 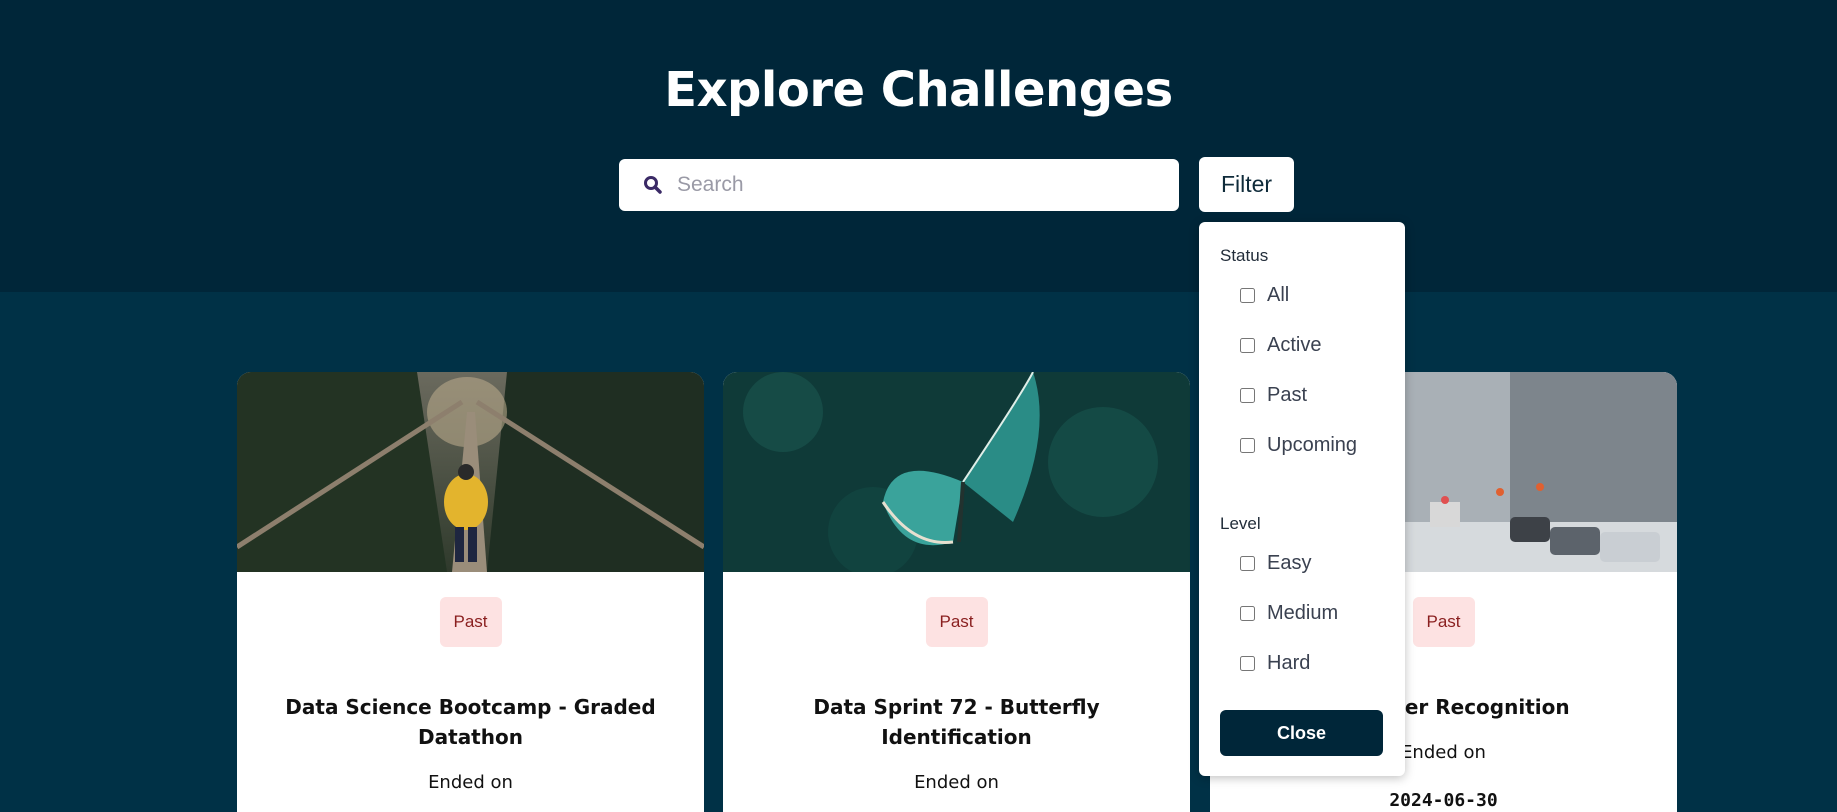 I want to click on page-title: Explore Challenges, so click(x=918, y=90).